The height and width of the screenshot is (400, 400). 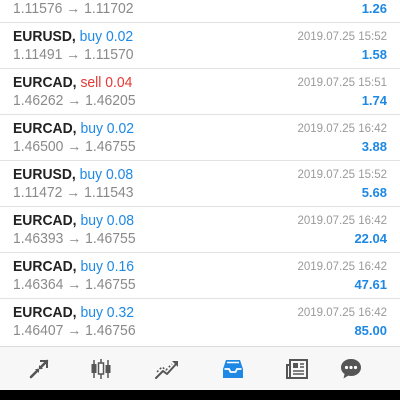 I want to click on position-title: EURCAD, buy 0.08, so click(x=73, y=221).